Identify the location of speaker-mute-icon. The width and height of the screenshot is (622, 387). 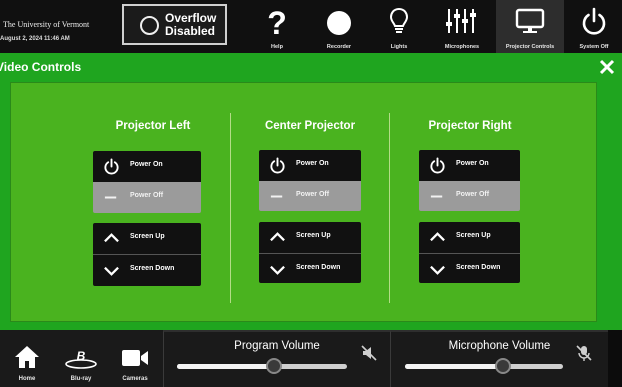
(369, 353).